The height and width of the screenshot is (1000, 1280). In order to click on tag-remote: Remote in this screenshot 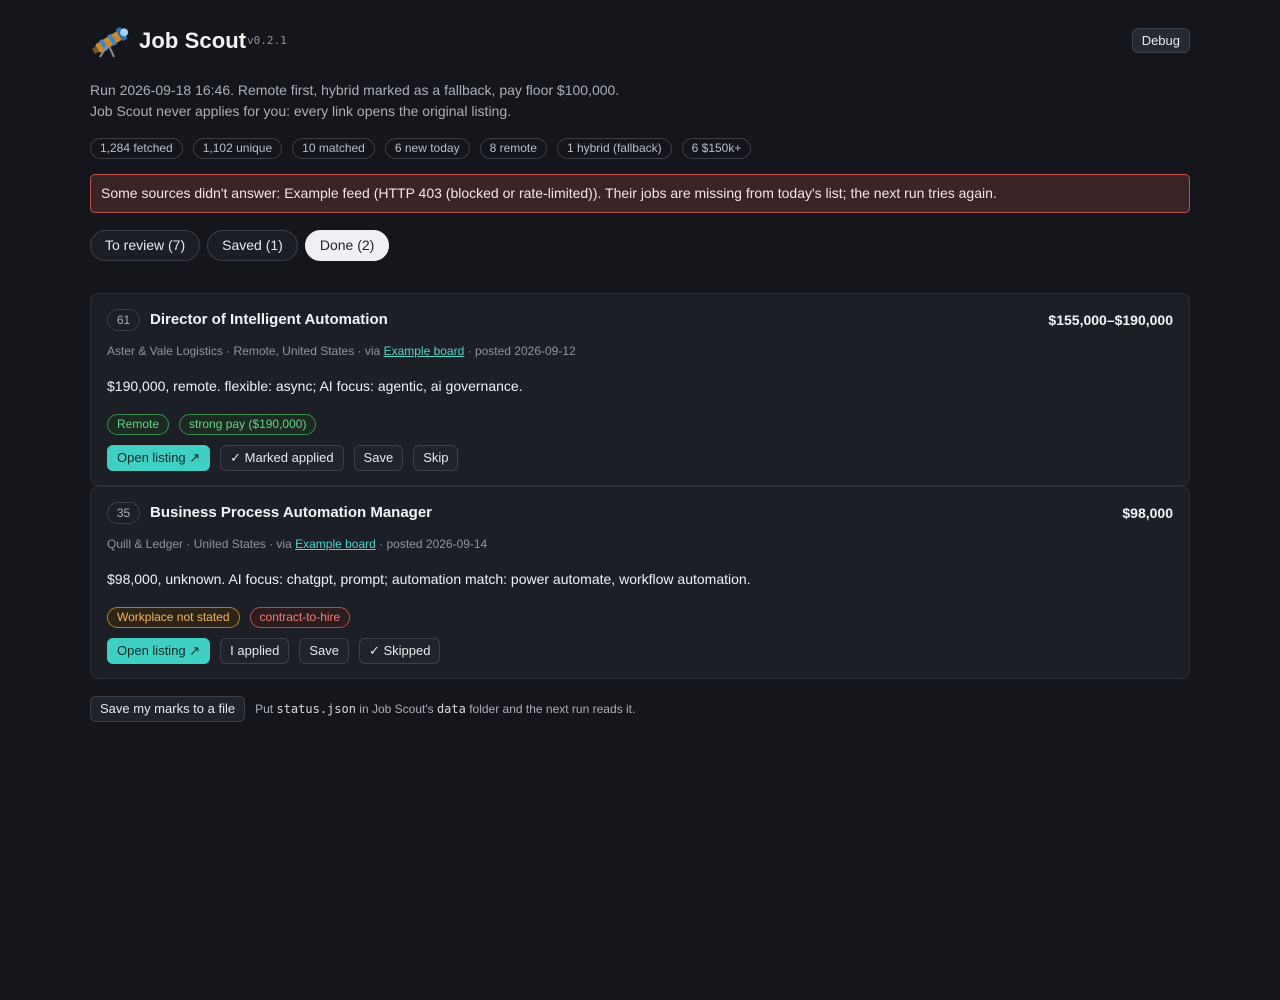, I will do `click(138, 424)`.